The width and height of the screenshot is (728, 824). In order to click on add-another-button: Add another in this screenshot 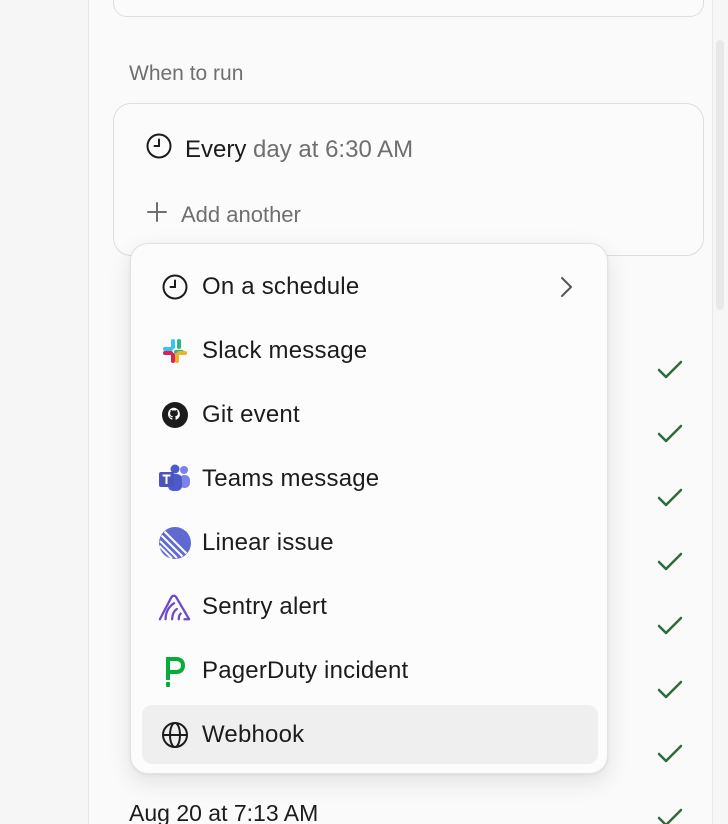, I will do `click(223, 215)`.